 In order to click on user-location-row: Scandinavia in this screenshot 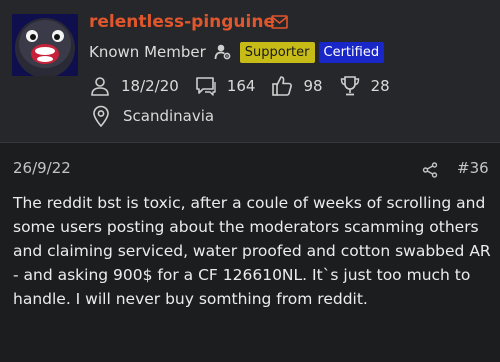, I will do `click(151, 116)`.